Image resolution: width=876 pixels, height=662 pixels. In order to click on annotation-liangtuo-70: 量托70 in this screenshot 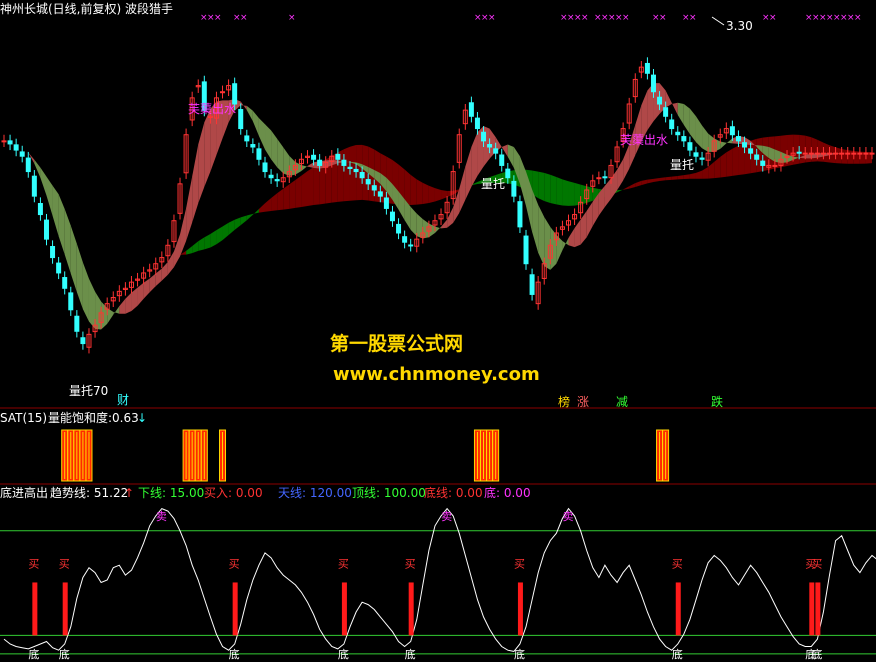, I will do `click(89, 391)`.